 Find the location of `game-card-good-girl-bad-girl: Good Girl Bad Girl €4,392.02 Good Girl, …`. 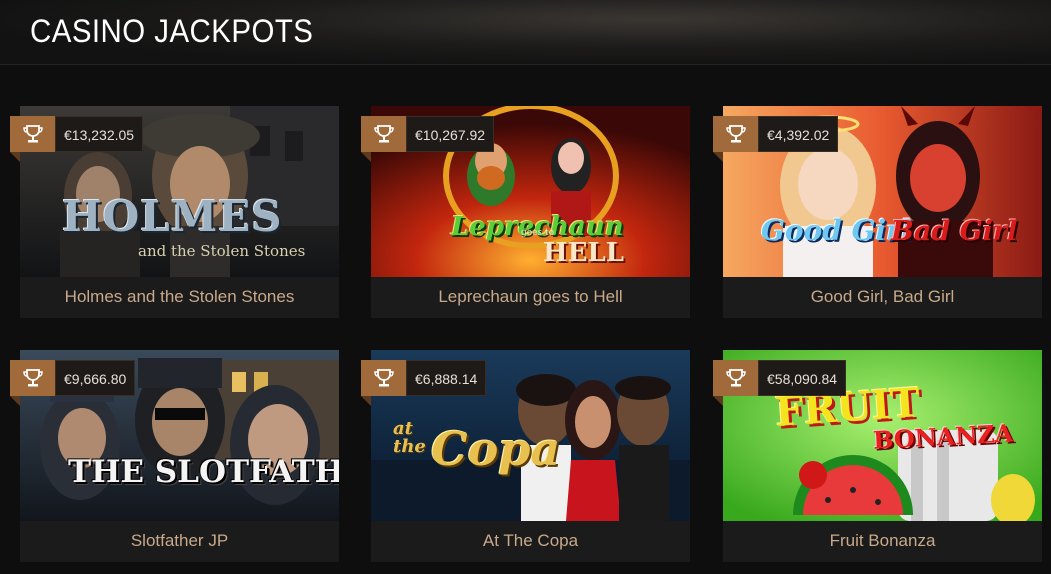

game-card-good-girl-bad-girl: Good Girl Bad Girl €4,392.02 Good Girl, … is located at coordinates (877, 212).